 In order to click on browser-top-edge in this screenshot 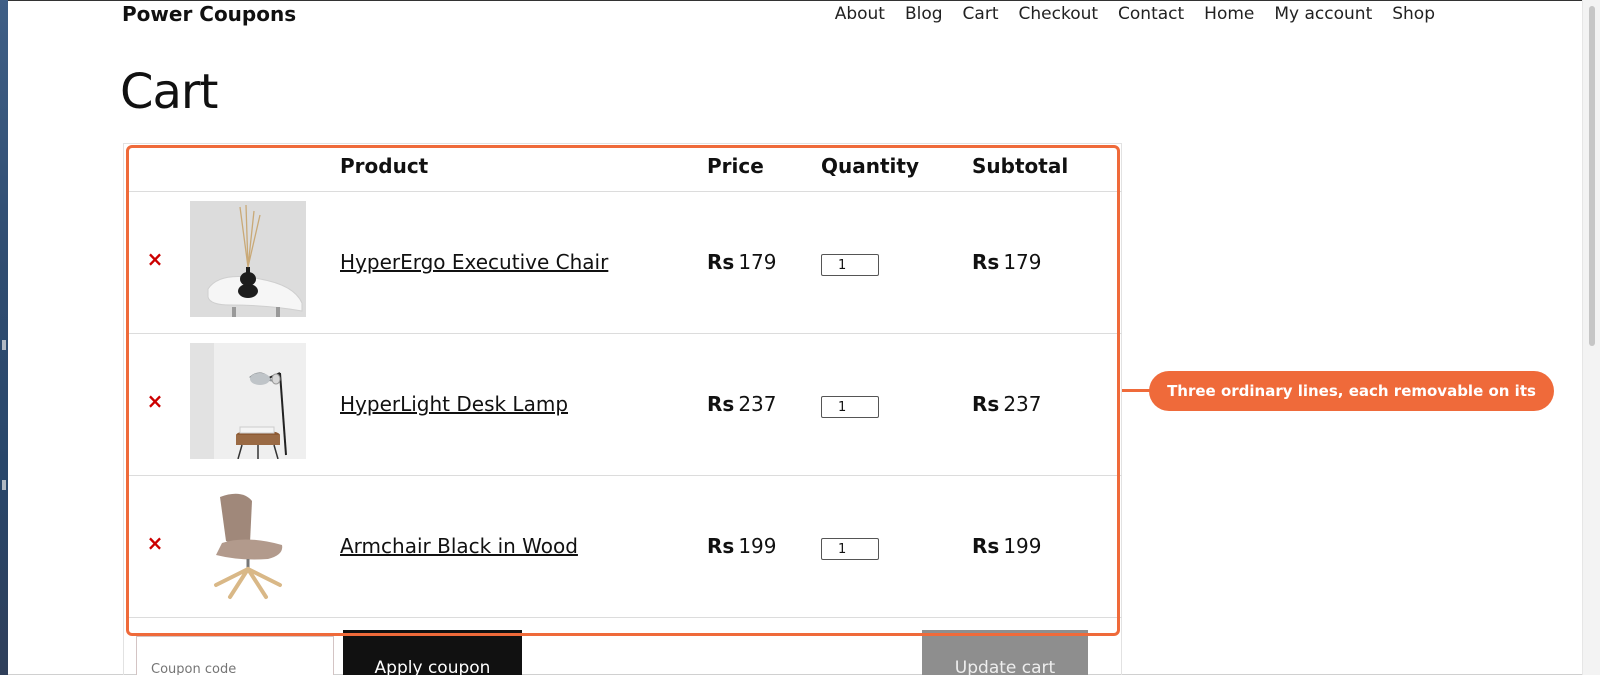, I will do `click(804, 0)`.